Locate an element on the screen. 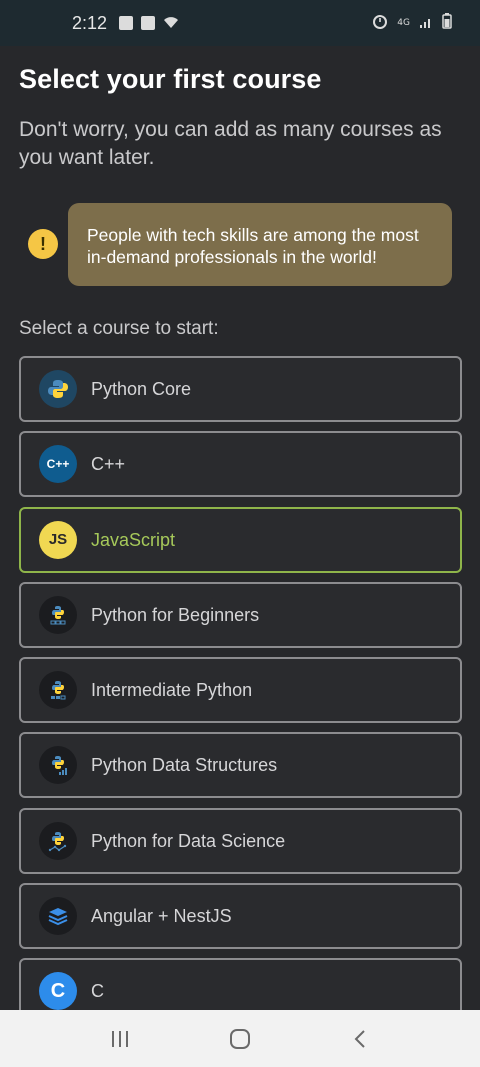 This screenshot has height=1067, width=480. signal-icon is located at coordinates (426, 23).